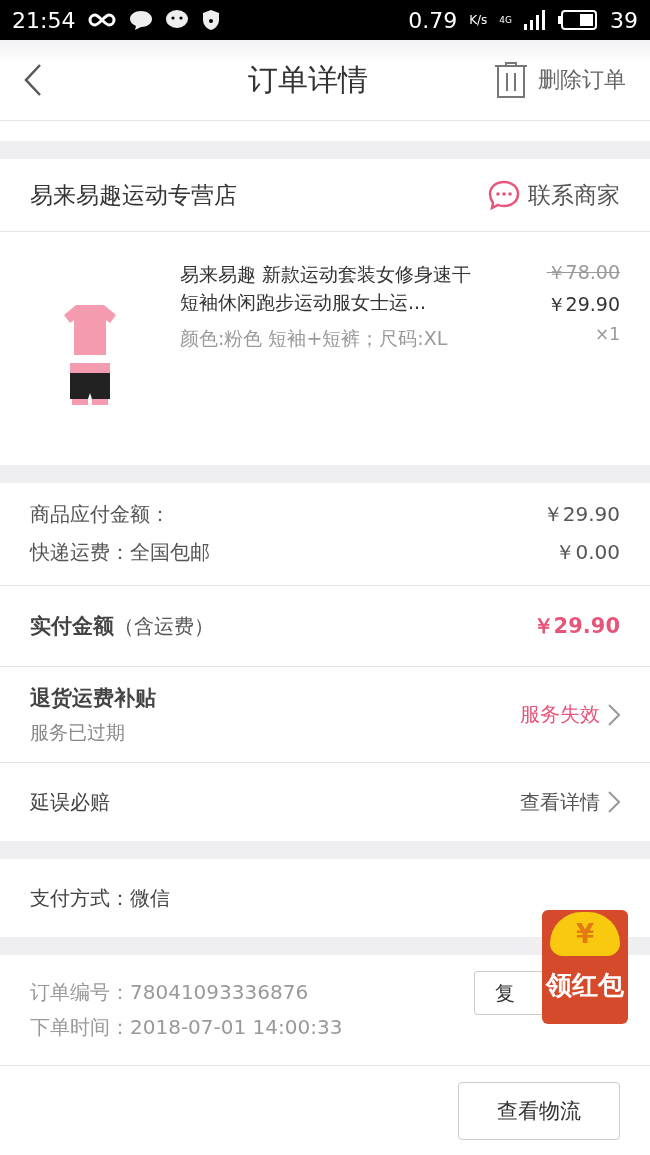 This screenshot has width=650, height=1155. What do you see at coordinates (554, 195) in the screenshot?
I see `contact-seller-link: 联系商家` at bounding box center [554, 195].